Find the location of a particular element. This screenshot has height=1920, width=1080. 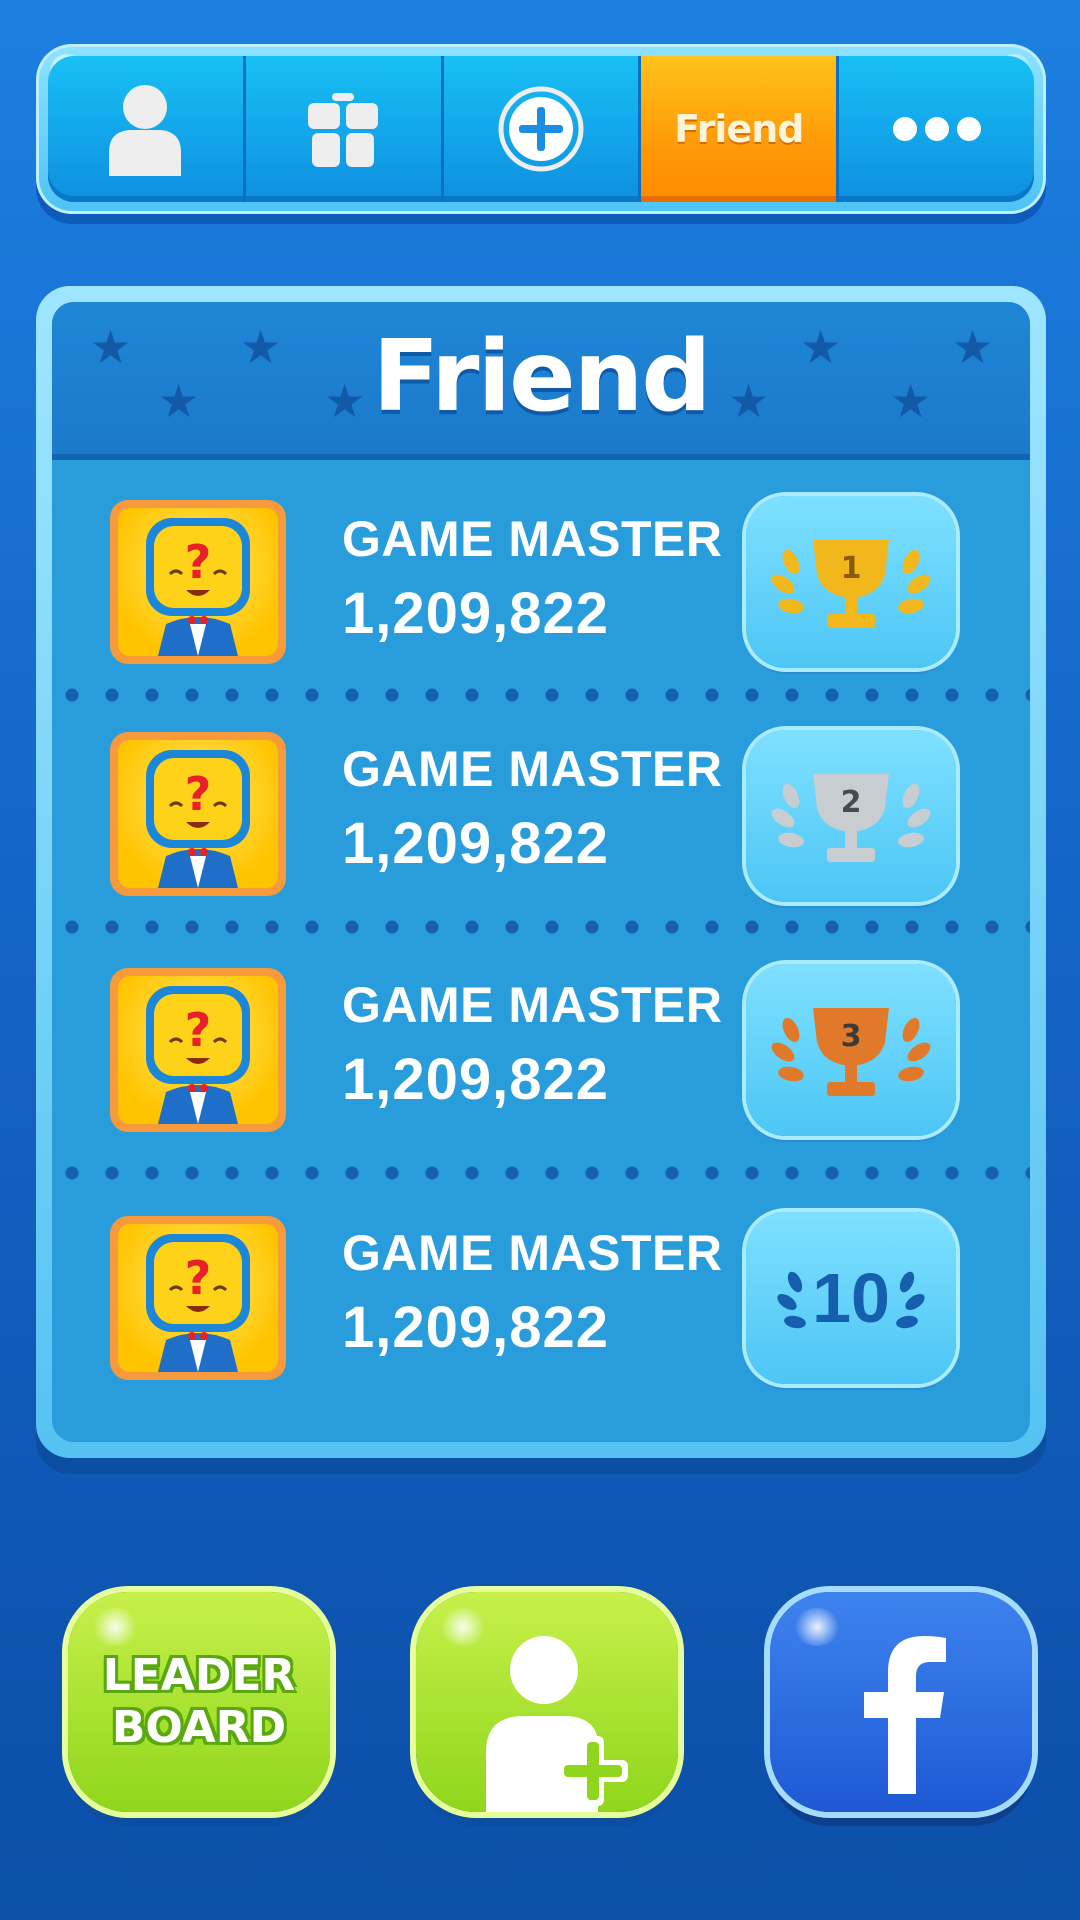

bronze-trophy-icon: 3 is located at coordinates (851, 1052).